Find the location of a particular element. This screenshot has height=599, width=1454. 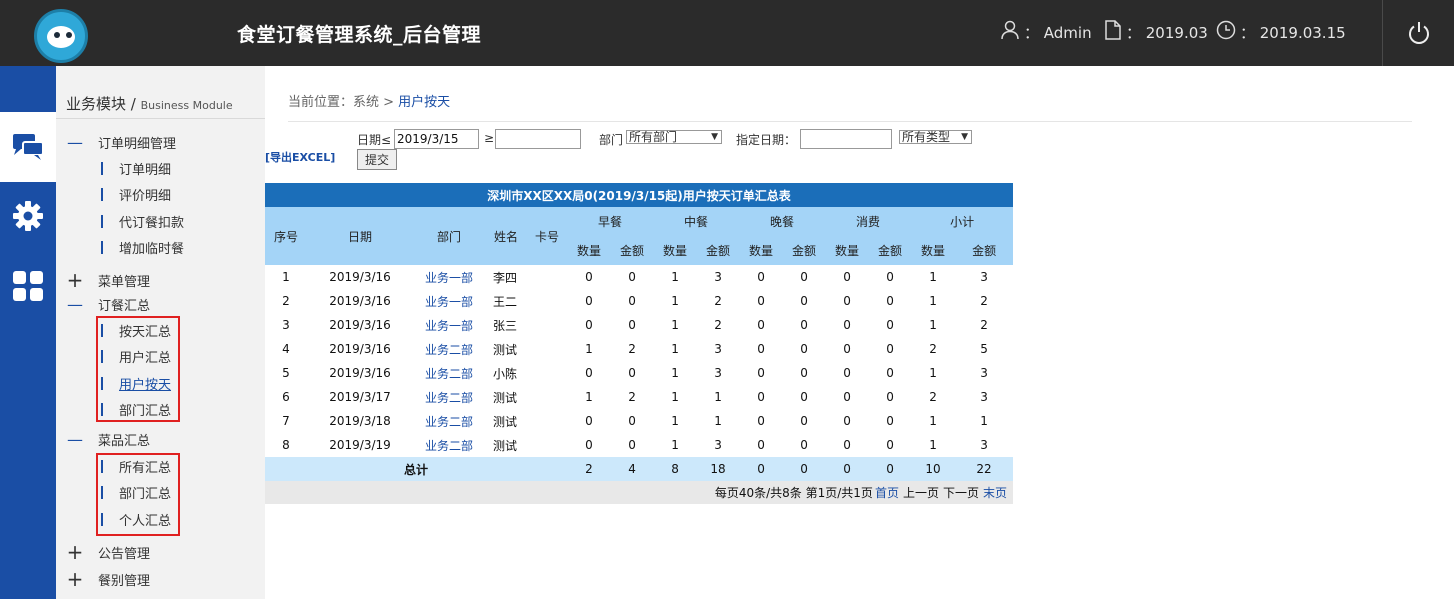

gear-icon is located at coordinates (28, 216).